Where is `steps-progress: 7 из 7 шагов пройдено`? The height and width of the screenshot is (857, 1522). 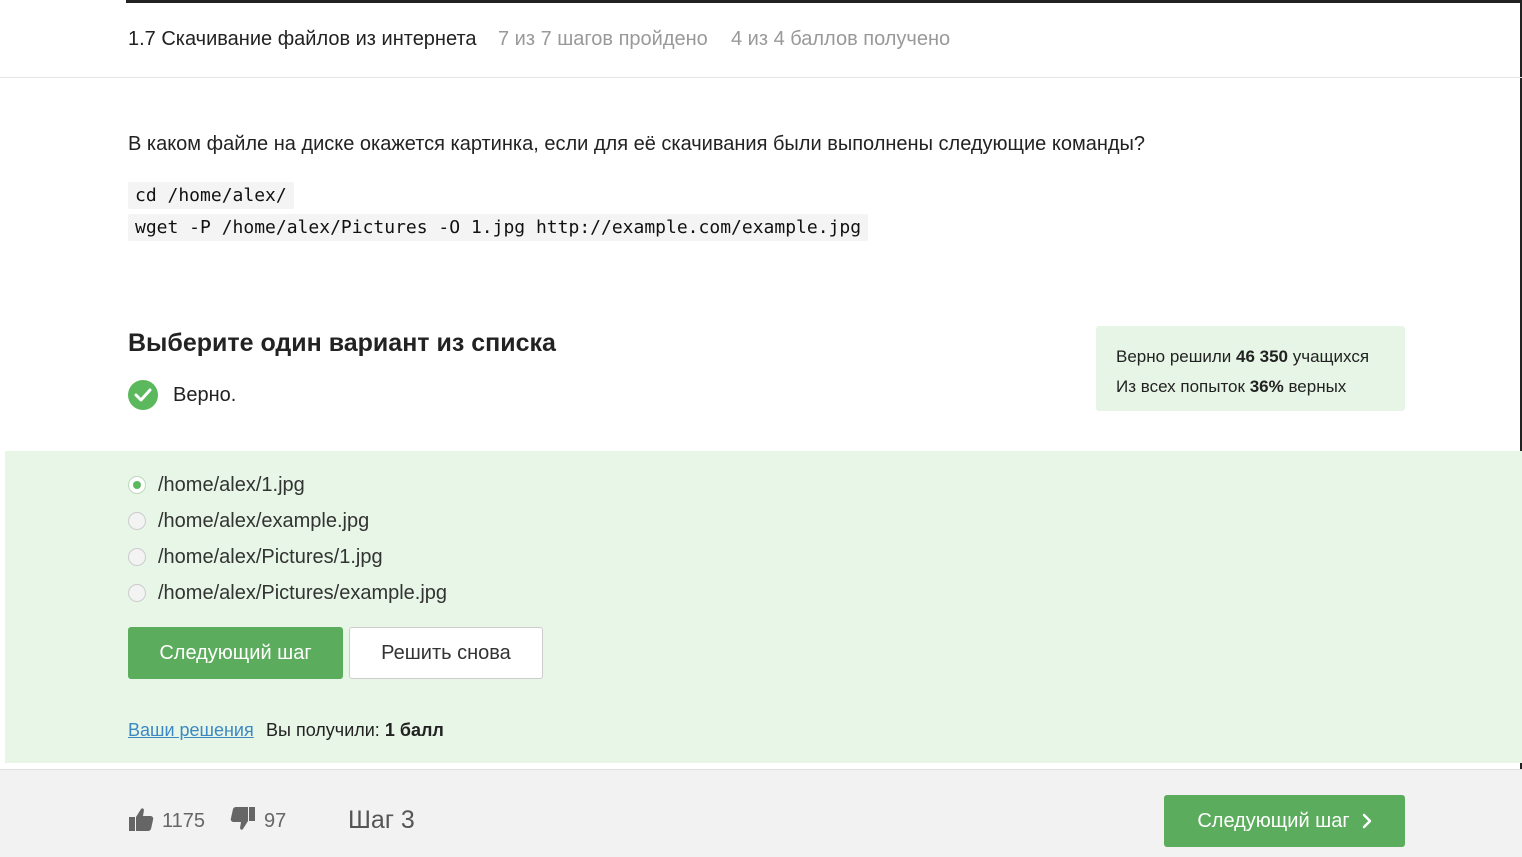 steps-progress: 7 из 7 шагов пройдено is located at coordinates (603, 39).